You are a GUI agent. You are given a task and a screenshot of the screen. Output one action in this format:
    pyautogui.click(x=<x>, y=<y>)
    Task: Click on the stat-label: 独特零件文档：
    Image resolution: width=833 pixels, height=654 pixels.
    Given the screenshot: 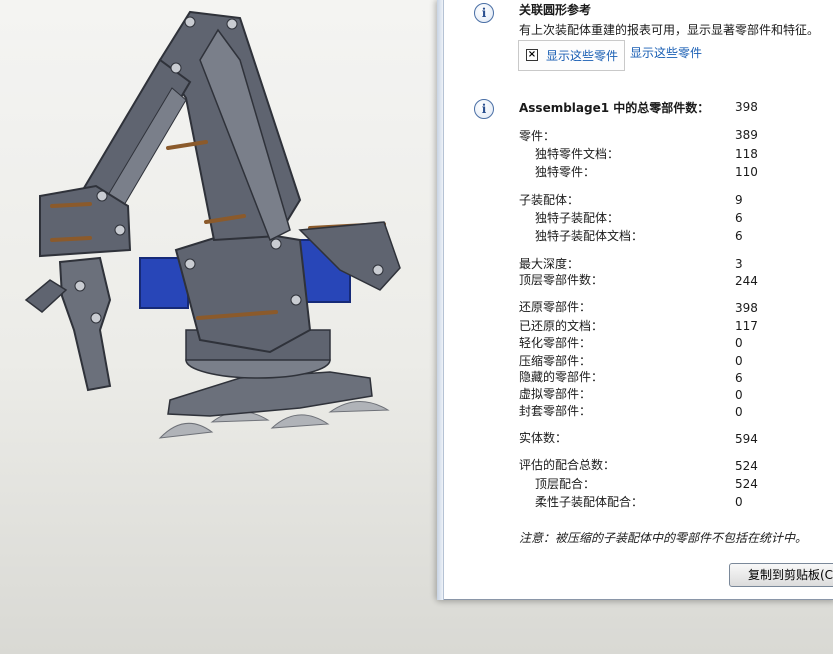 What is the action you would take?
    pyautogui.click(x=577, y=154)
    